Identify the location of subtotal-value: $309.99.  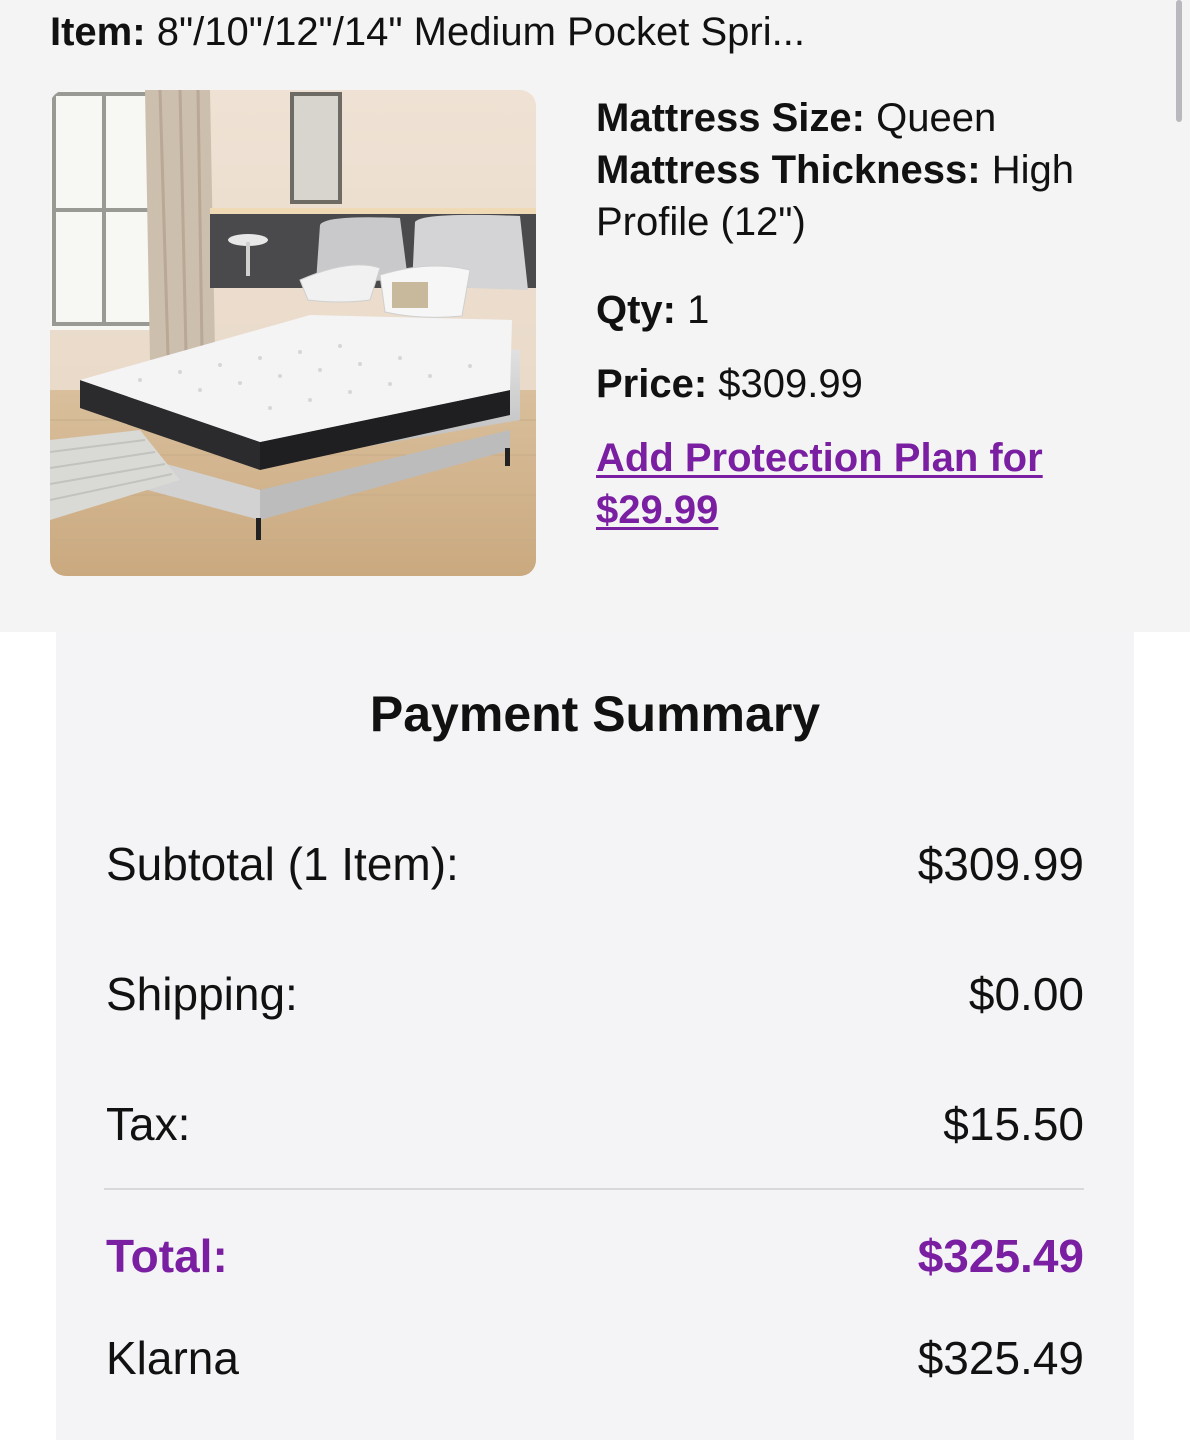
(1000, 864).